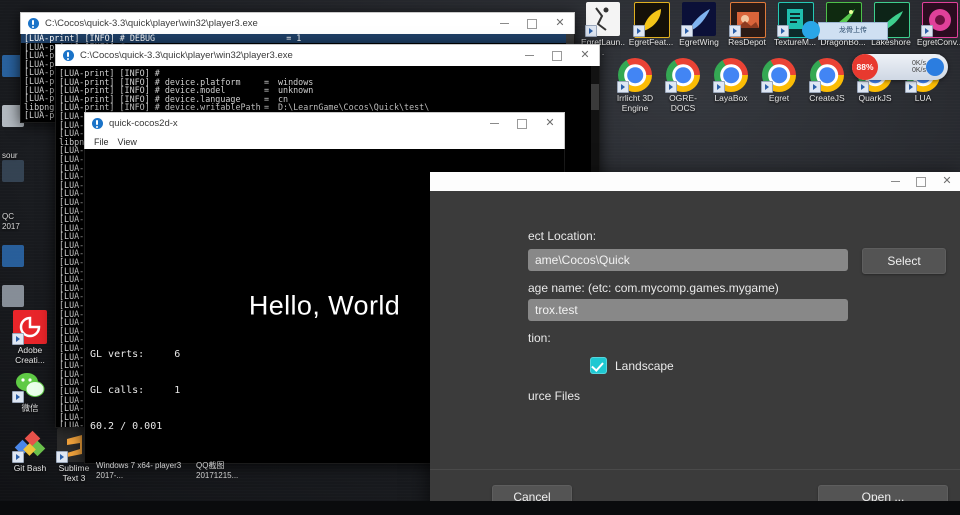 This screenshot has width=960, height=515. What do you see at coordinates (635, 103) in the screenshot?
I see `desktop-icon-label: Irrlicht 3D Engine` at bounding box center [635, 103].